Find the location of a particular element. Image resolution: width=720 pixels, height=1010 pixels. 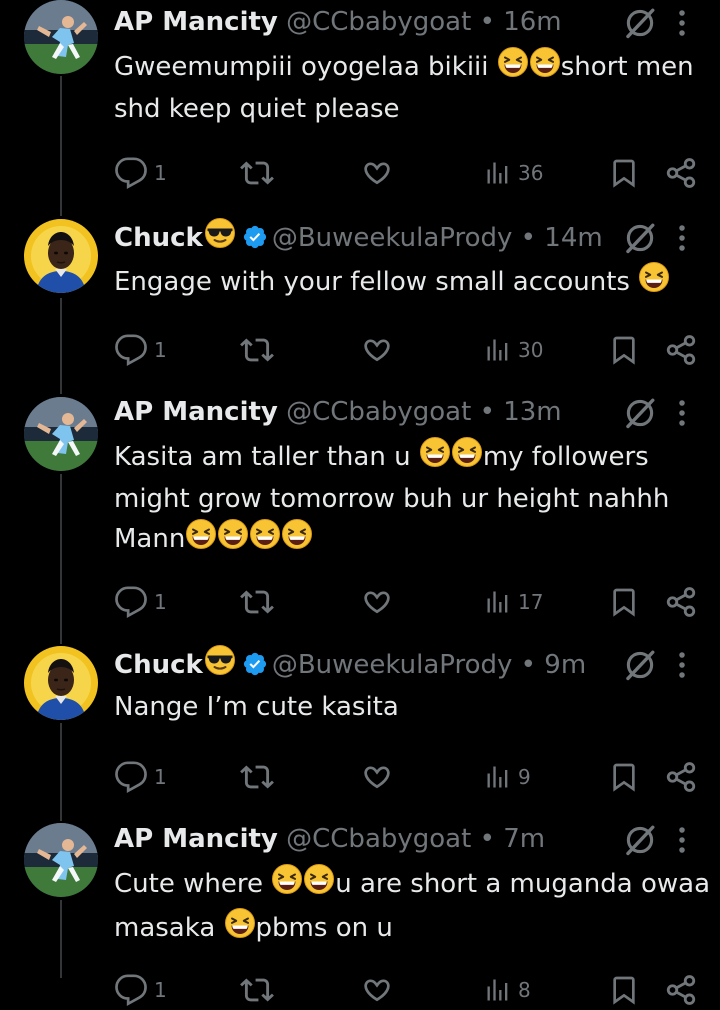

tweet-text-line: Nange I’m cute kasita is located at coordinates (256, 707).